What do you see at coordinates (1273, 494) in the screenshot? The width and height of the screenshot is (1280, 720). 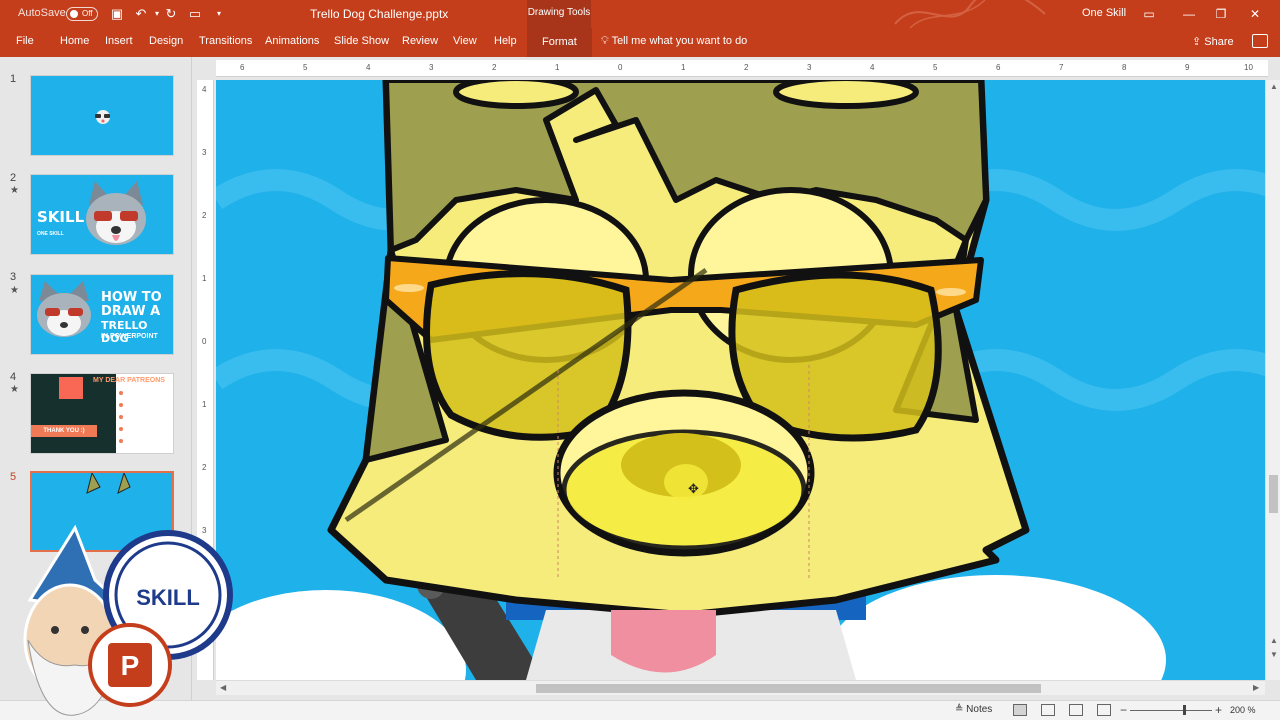 I see `vertical-scroll-thumb` at bounding box center [1273, 494].